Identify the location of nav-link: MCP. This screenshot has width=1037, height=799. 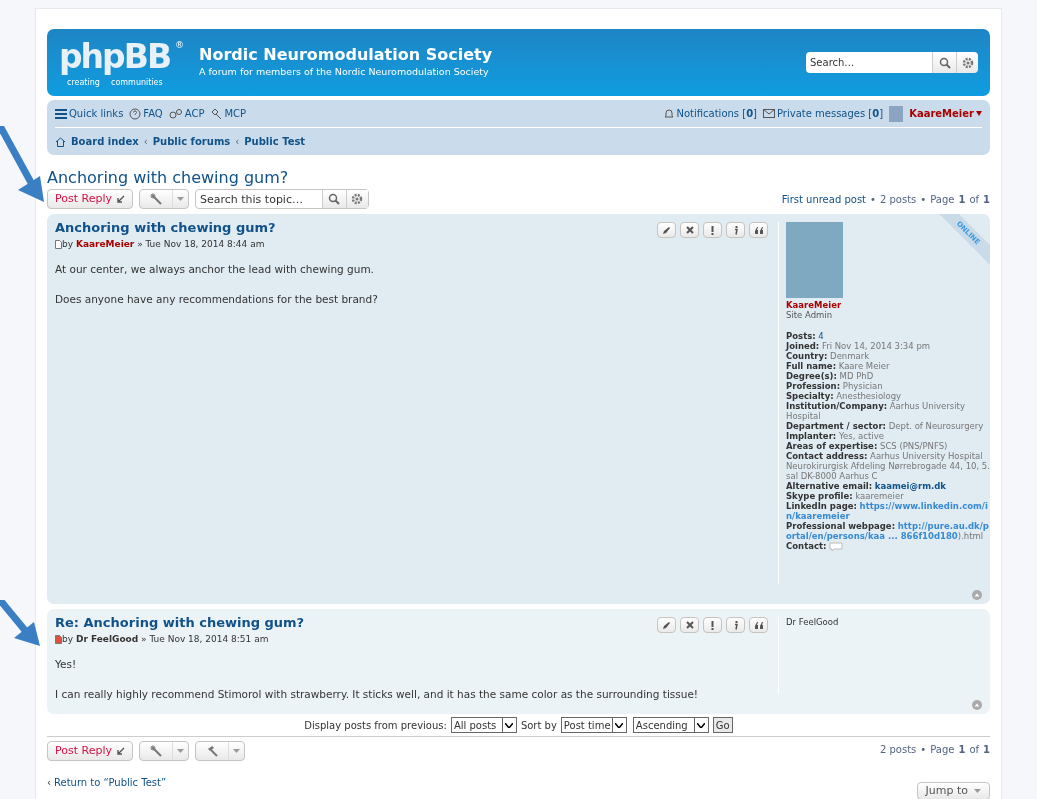
(228, 113).